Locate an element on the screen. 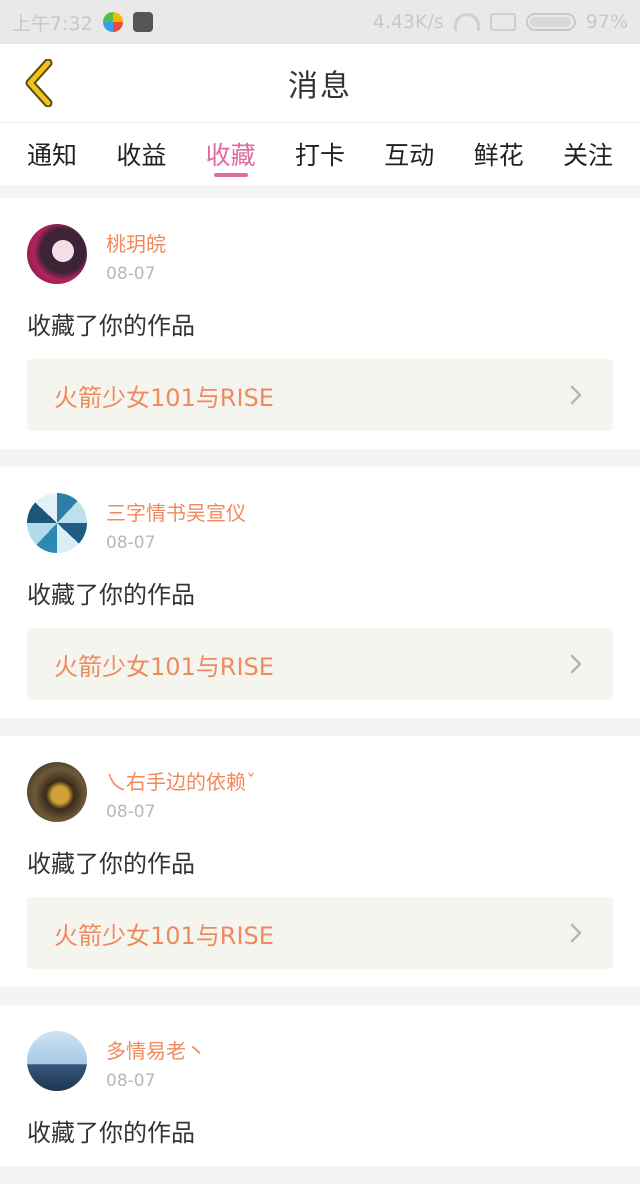  tab-interaction: 互动 is located at coordinates (409, 154).